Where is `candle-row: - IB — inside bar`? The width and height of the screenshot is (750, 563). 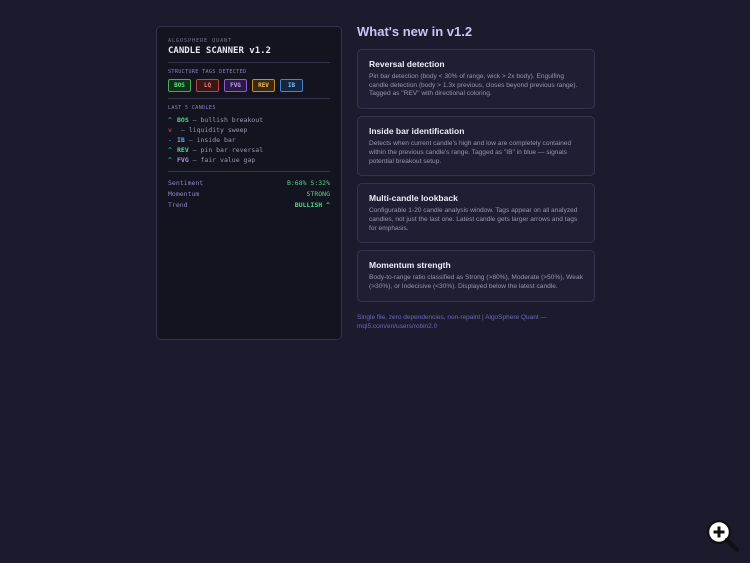 candle-row: - IB — inside bar is located at coordinates (249, 140).